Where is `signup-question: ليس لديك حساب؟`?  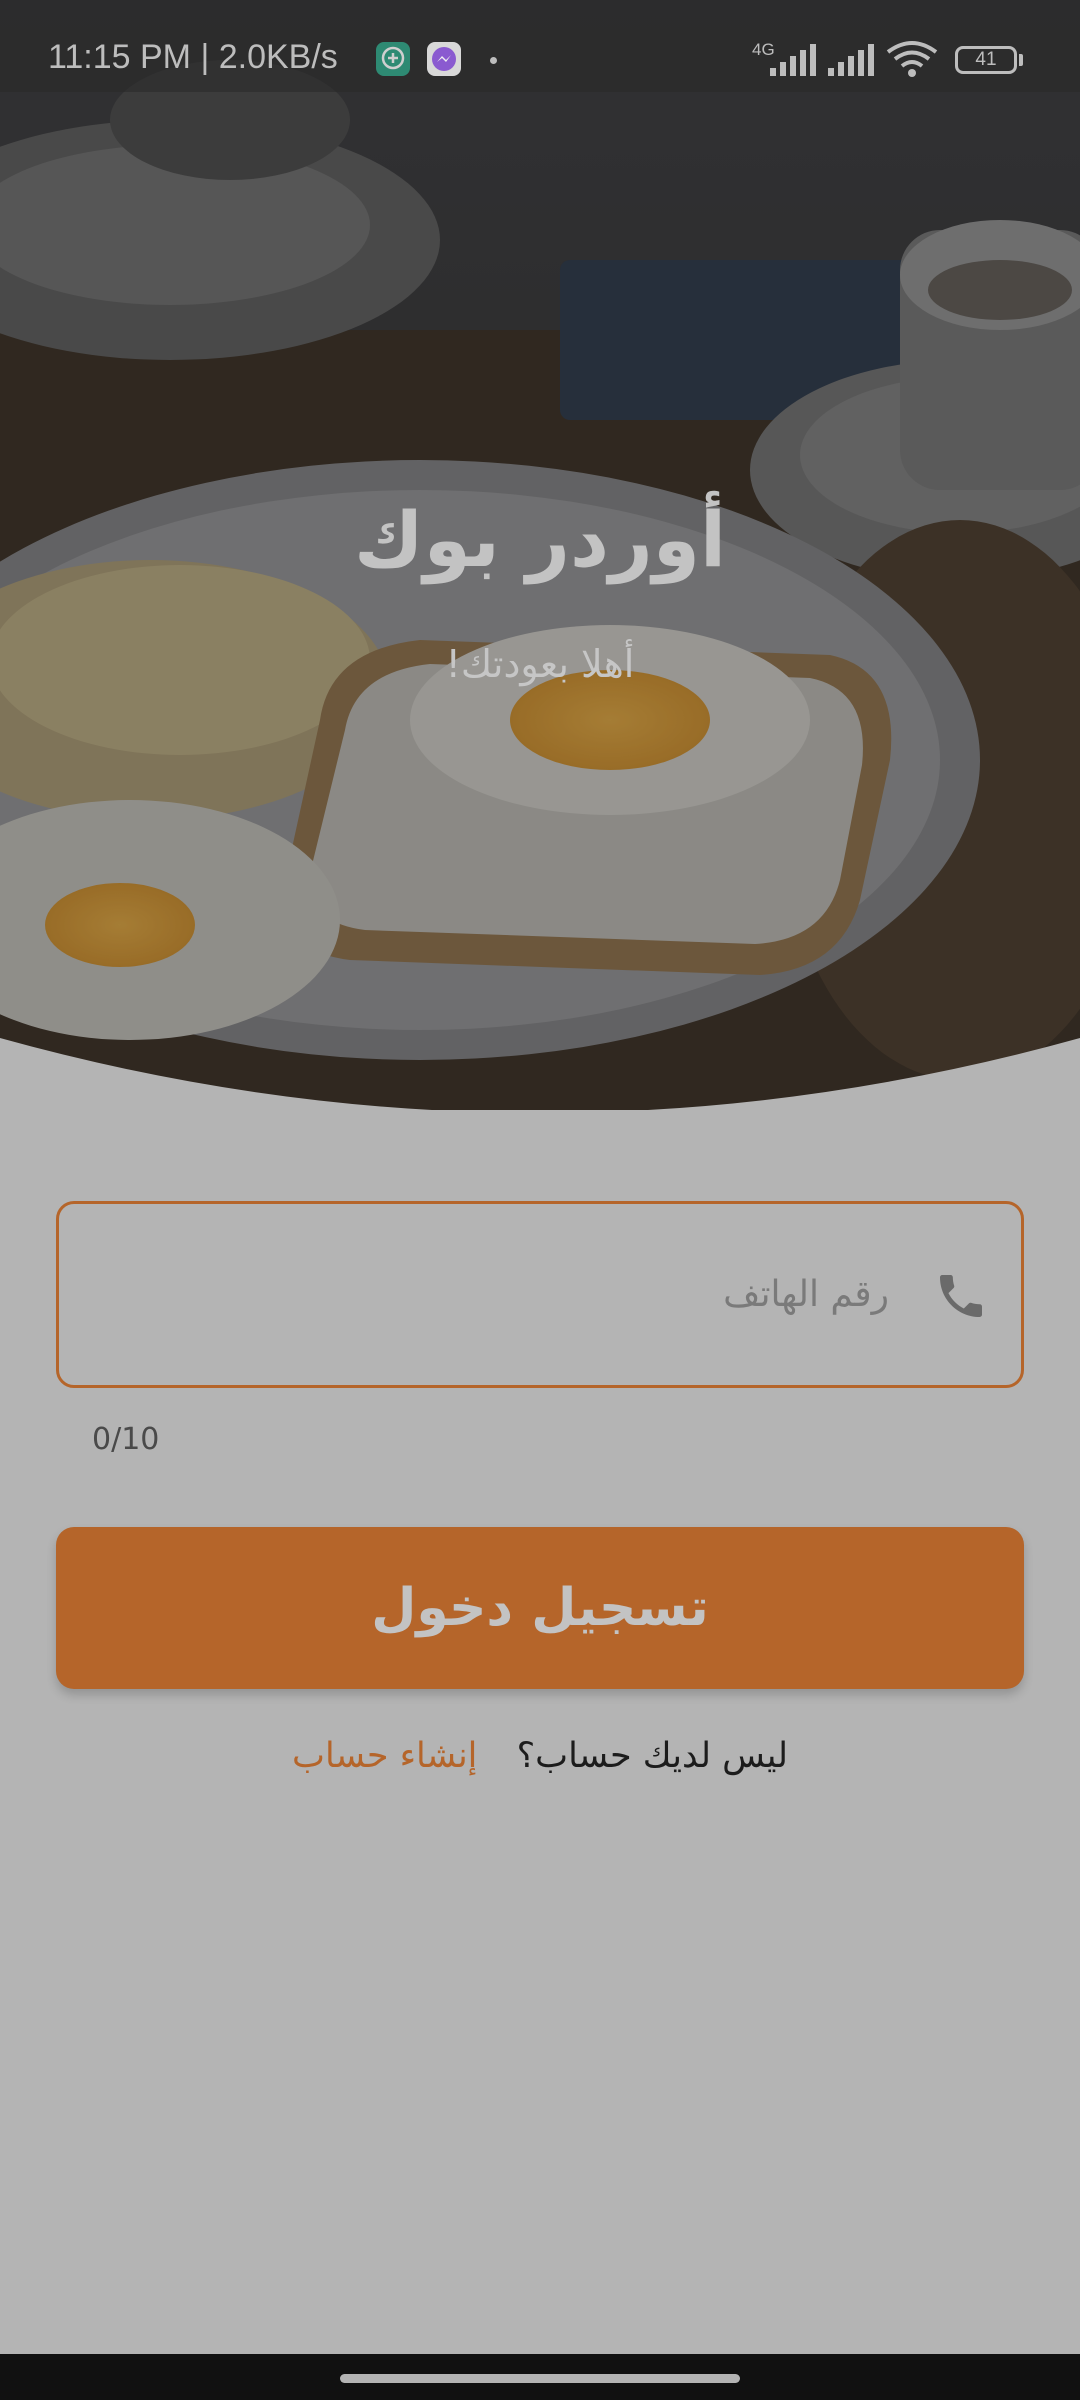 signup-question: ليس لديك حساب؟ is located at coordinates (652, 1756).